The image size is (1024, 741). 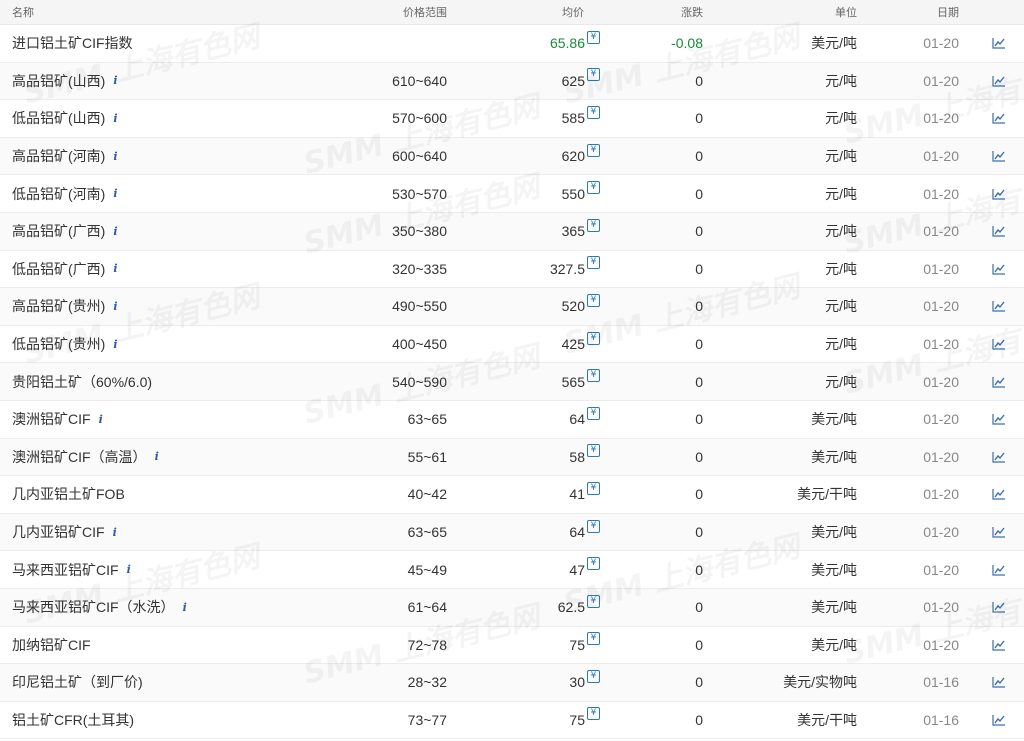 What do you see at coordinates (427, 532) in the screenshot?
I see `price-range: 63~65` at bounding box center [427, 532].